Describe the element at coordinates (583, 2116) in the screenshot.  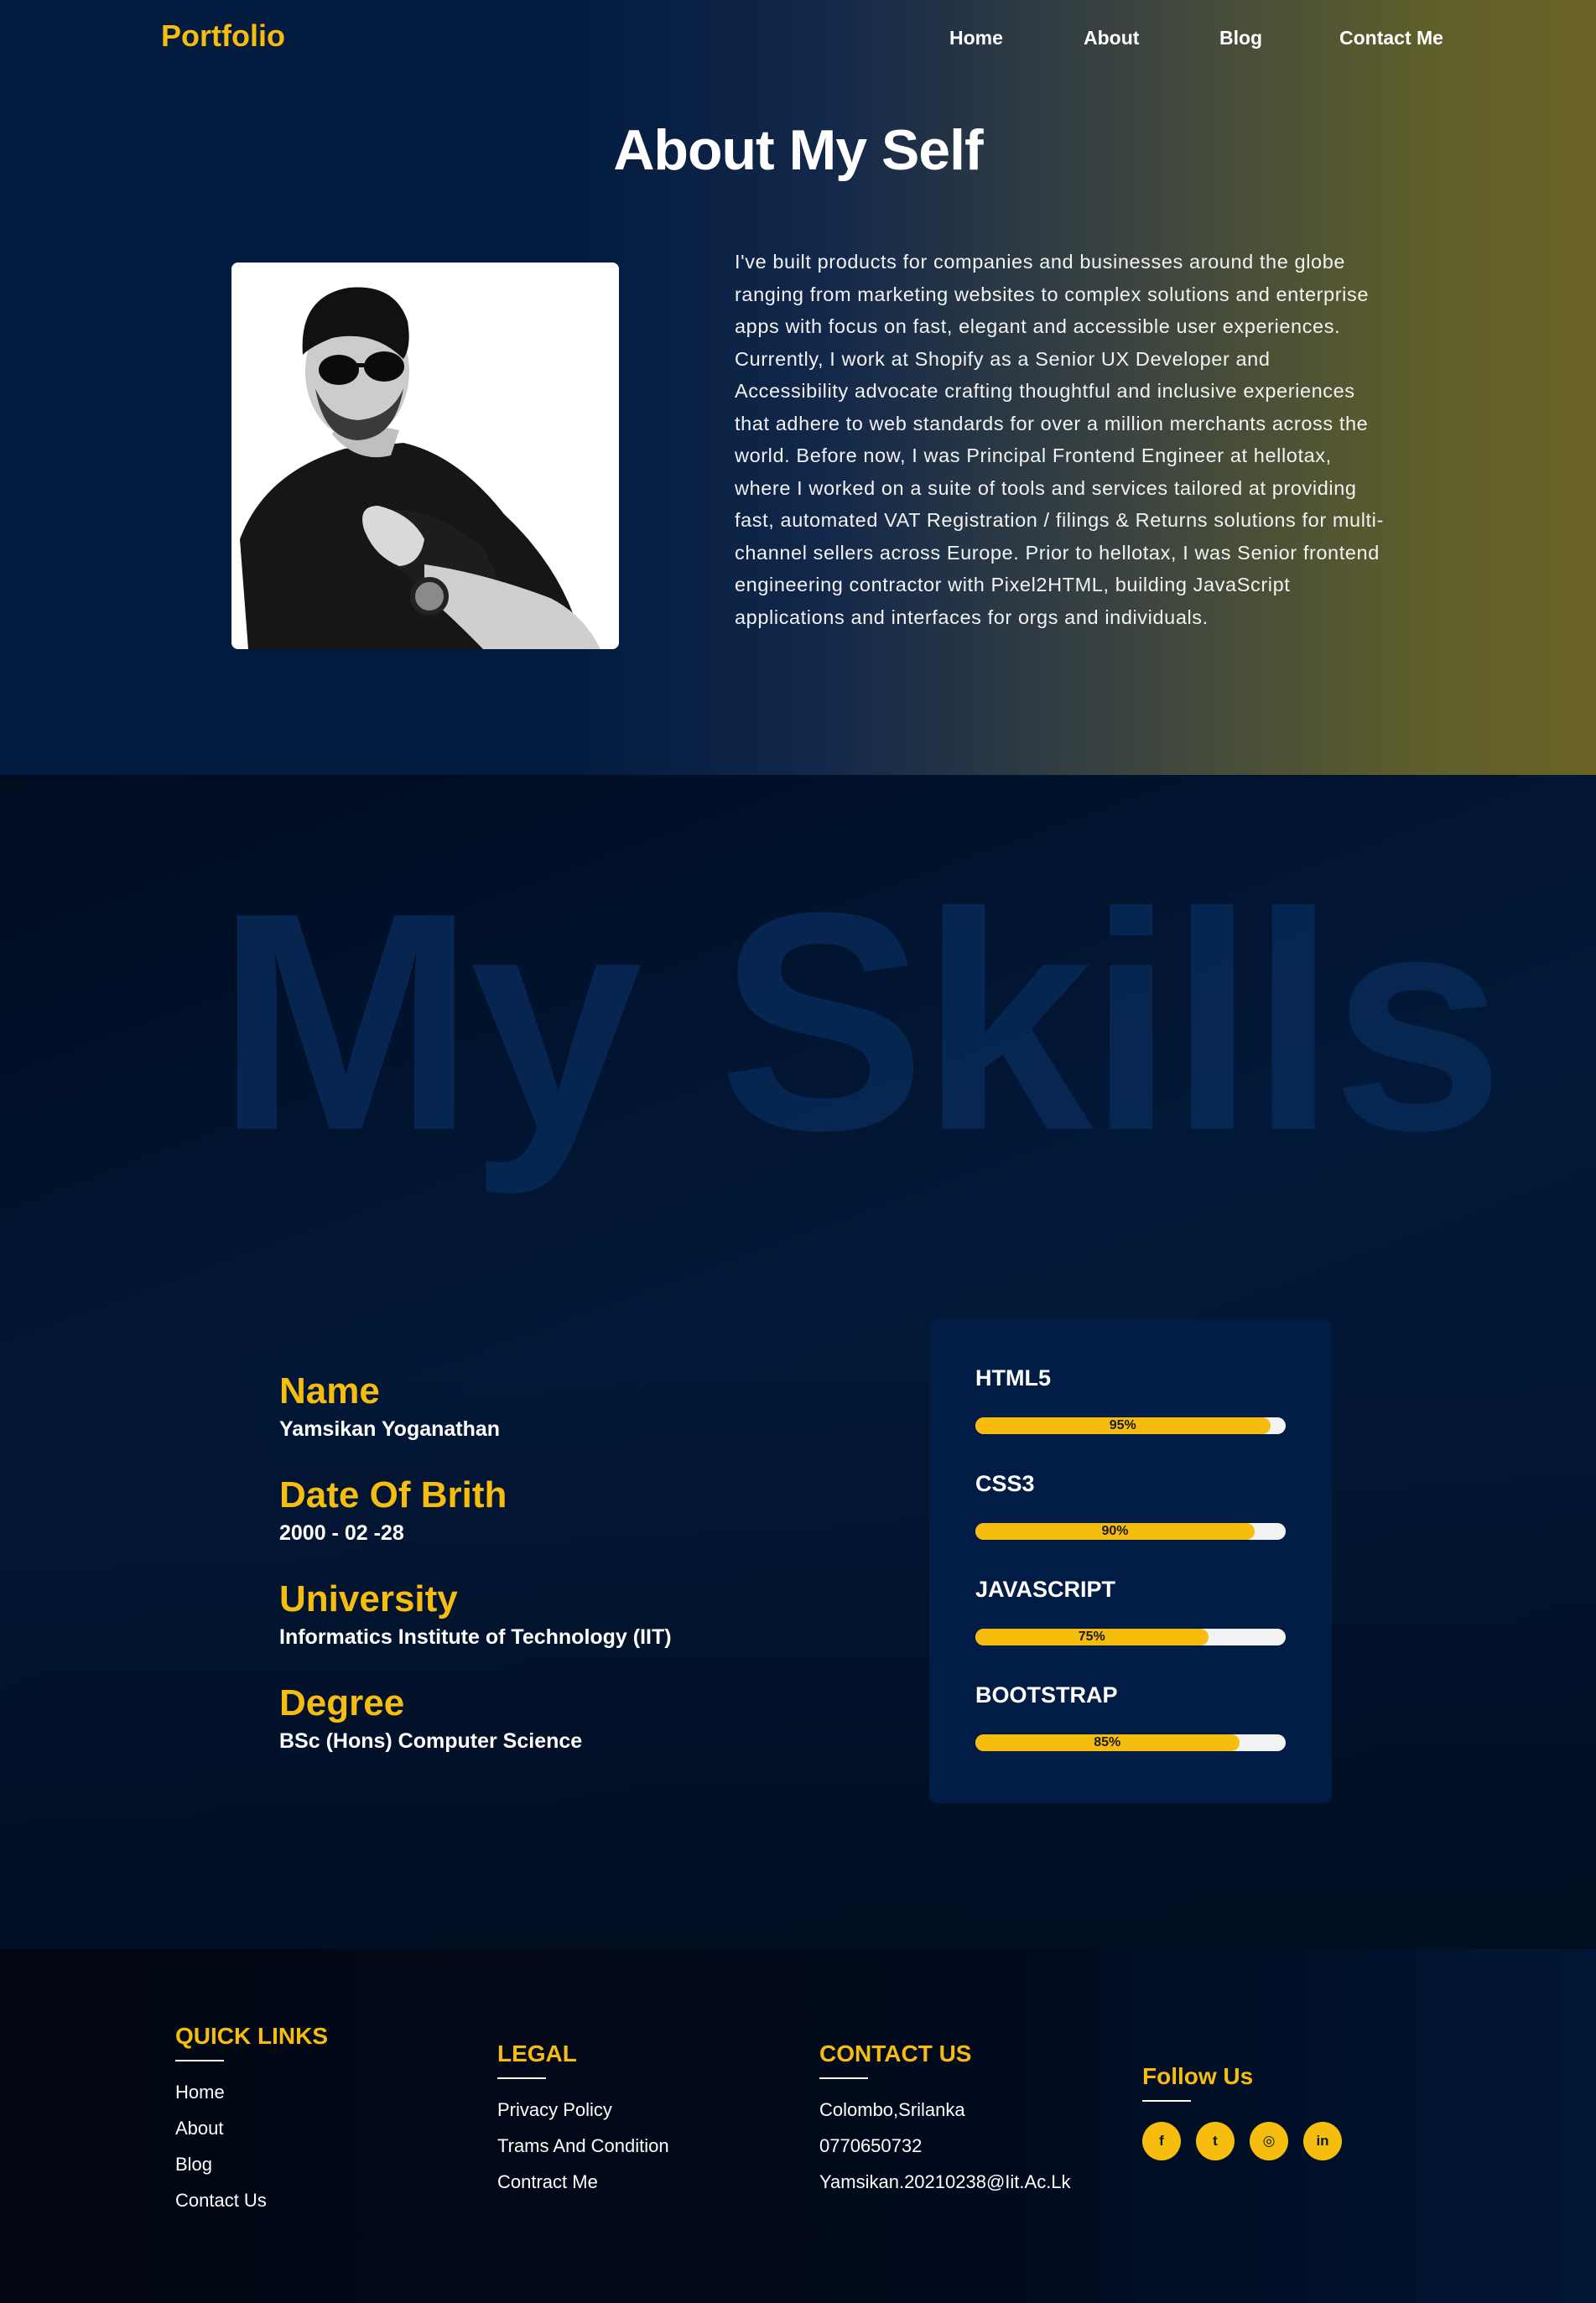
I see `footer-link-privacy: Privacy Policy` at that location.